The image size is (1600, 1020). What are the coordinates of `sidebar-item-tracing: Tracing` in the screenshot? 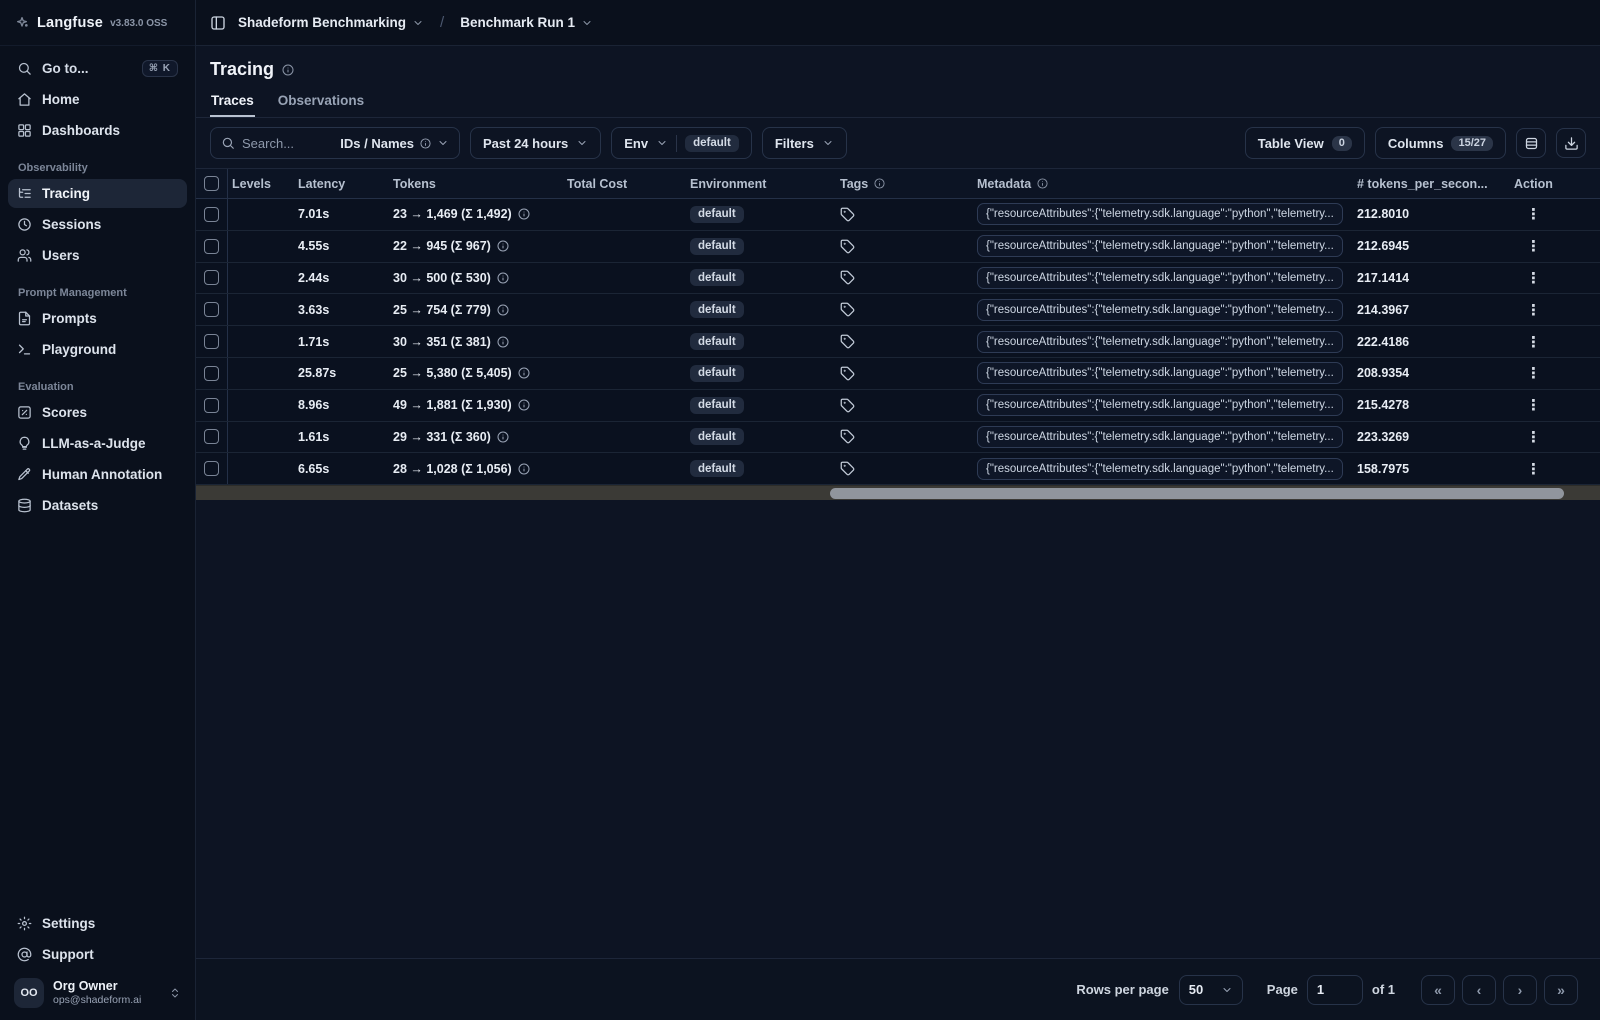 It's located at (97, 193).